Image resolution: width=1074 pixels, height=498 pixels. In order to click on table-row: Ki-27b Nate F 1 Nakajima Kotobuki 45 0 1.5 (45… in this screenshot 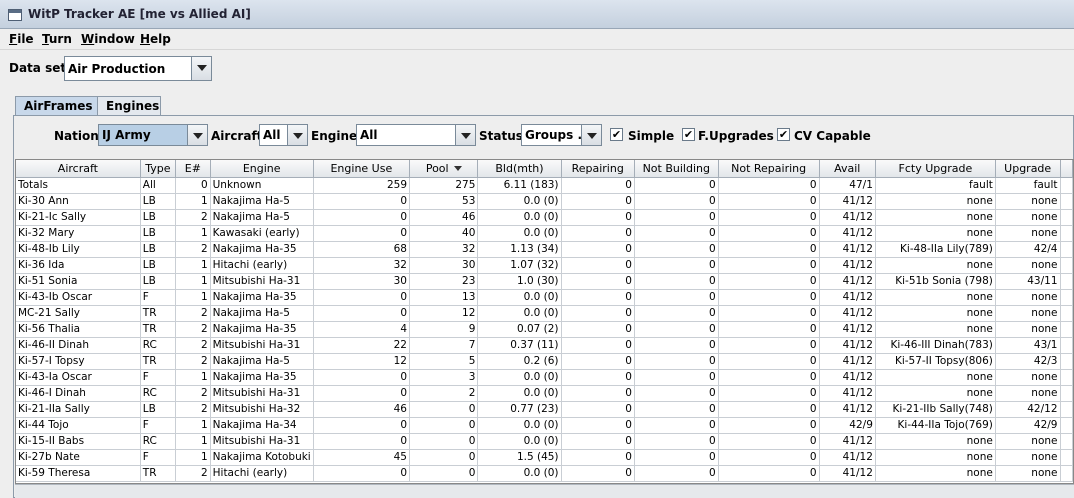, I will do `click(544, 457)`.